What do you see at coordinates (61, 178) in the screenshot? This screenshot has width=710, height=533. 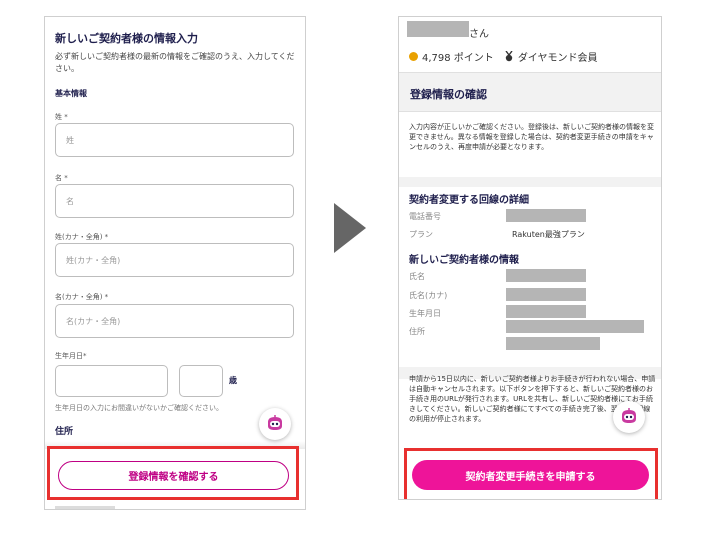 I see `first-name-label: 名 *` at bounding box center [61, 178].